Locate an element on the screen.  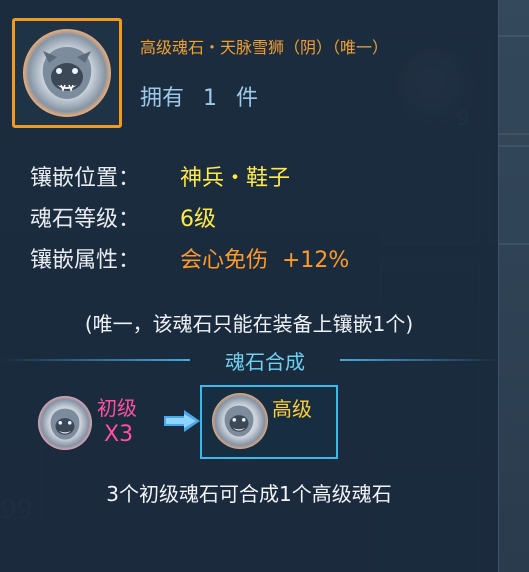
source-level-label: 初级 is located at coordinates (117, 408).